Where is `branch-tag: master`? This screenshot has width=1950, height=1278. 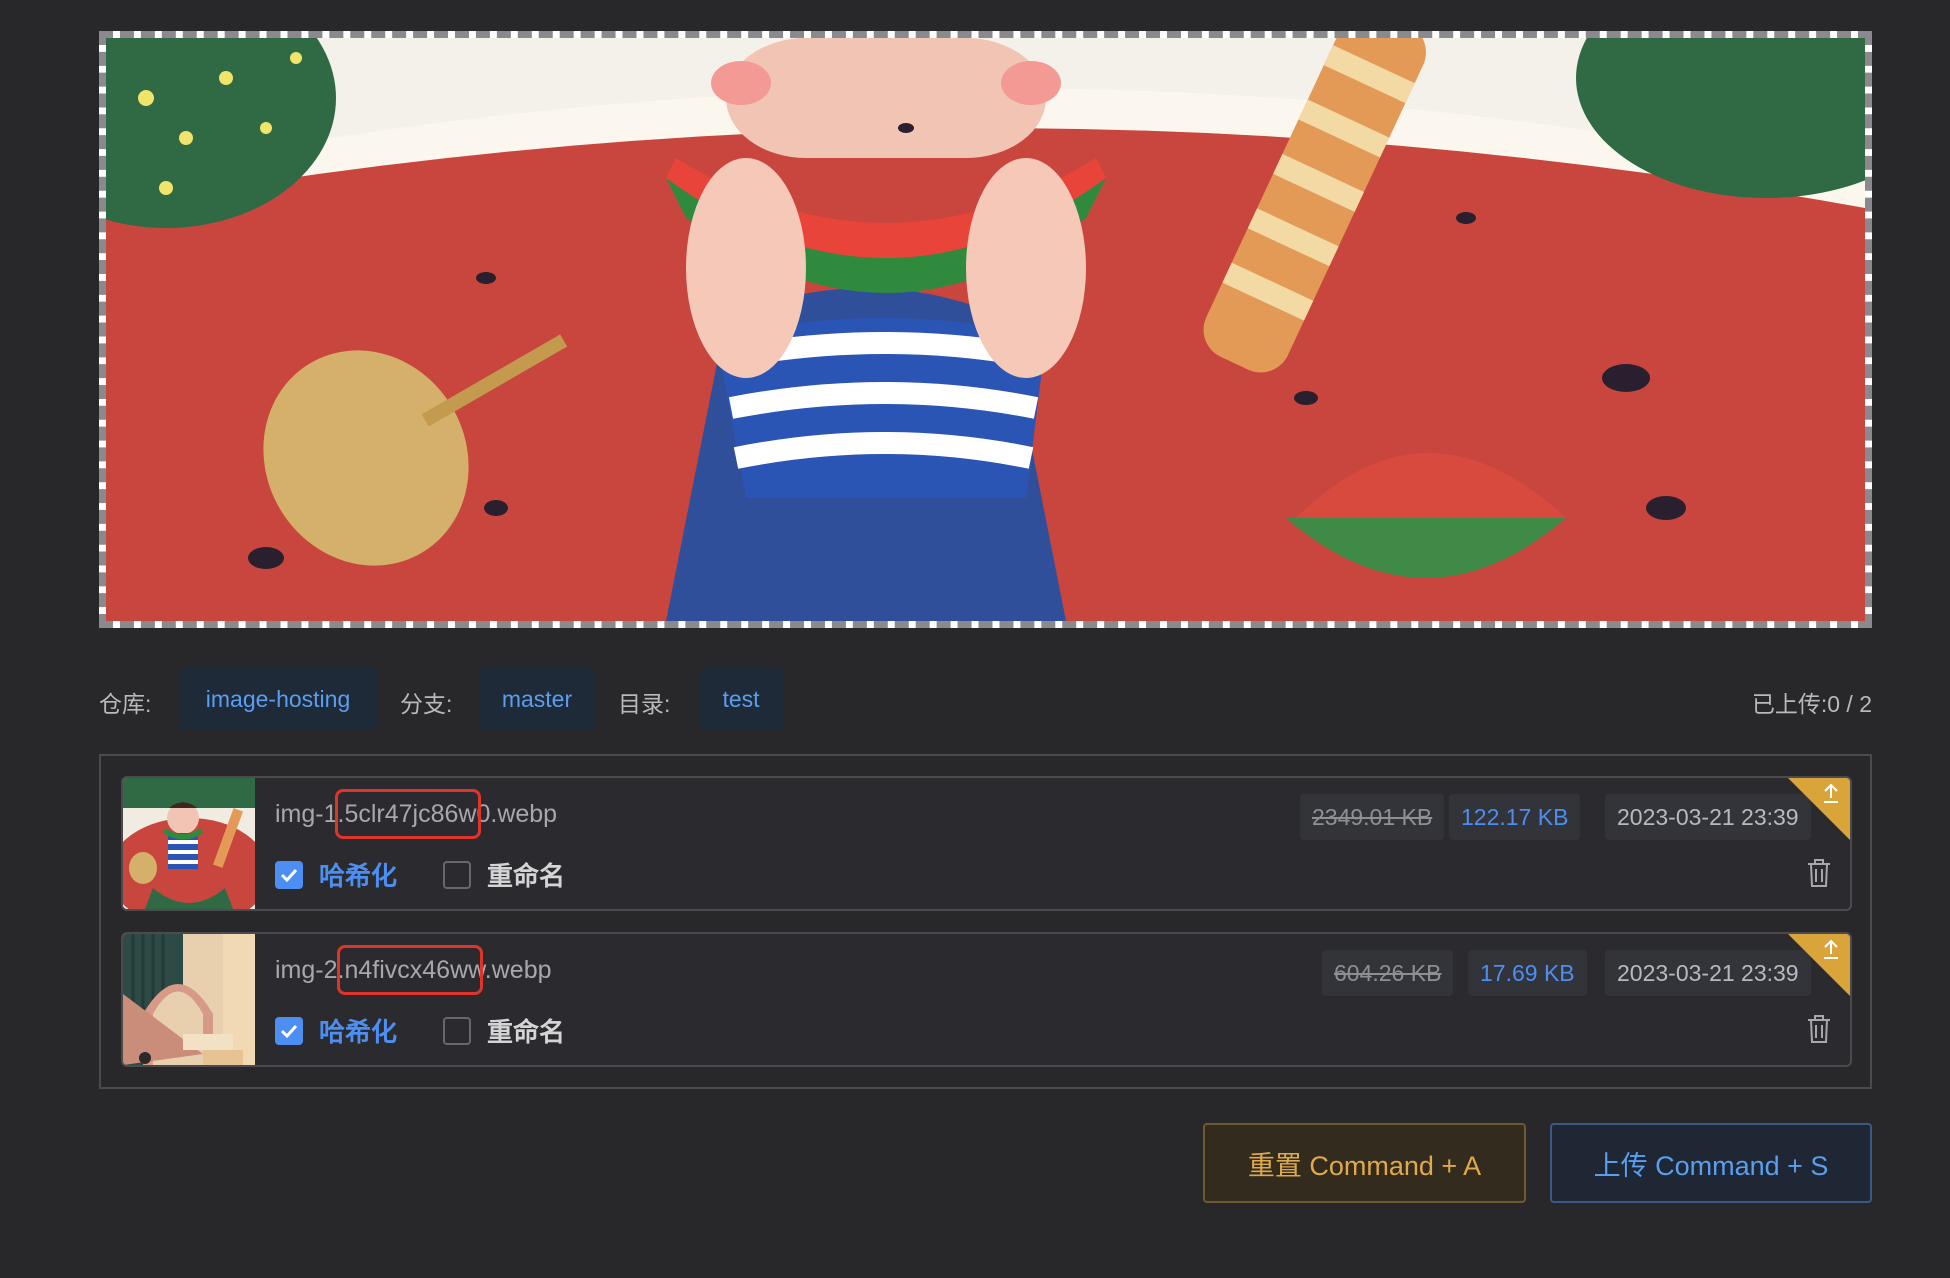 branch-tag: master is located at coordinates (537, 699).